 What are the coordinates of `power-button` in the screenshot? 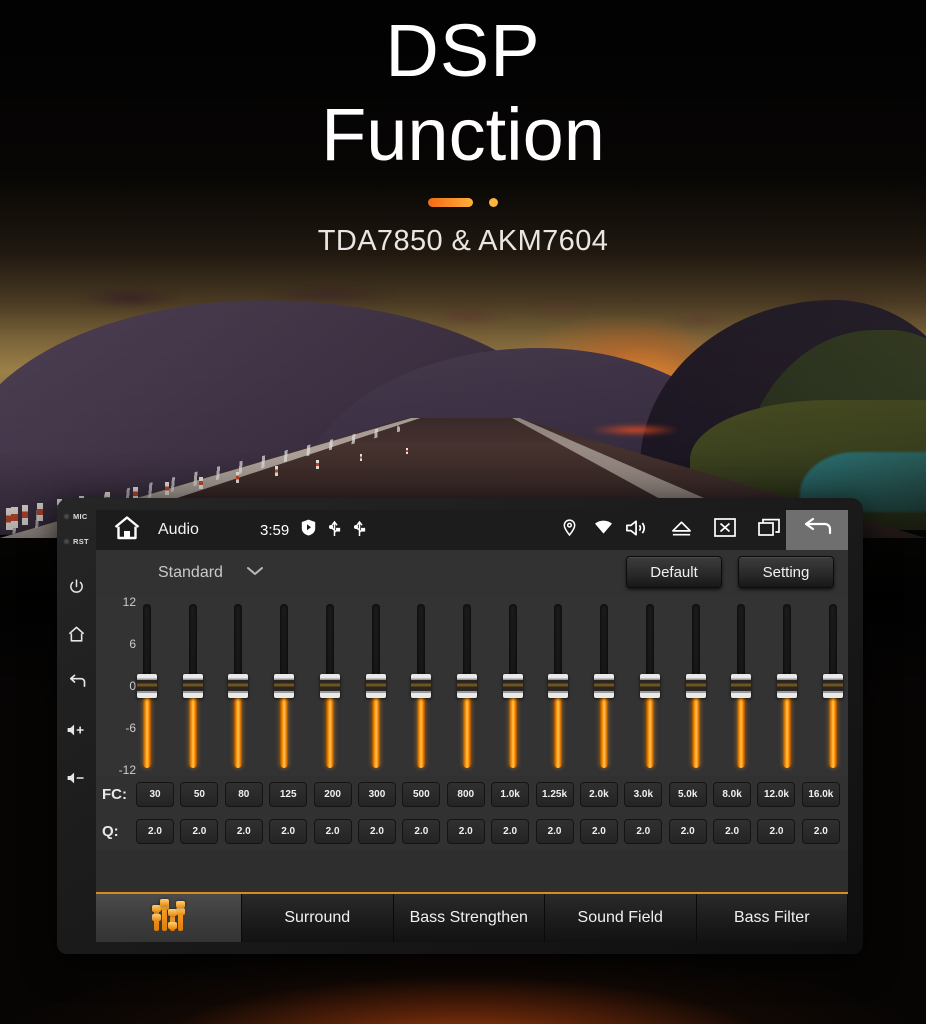 It's located at (76, 586).